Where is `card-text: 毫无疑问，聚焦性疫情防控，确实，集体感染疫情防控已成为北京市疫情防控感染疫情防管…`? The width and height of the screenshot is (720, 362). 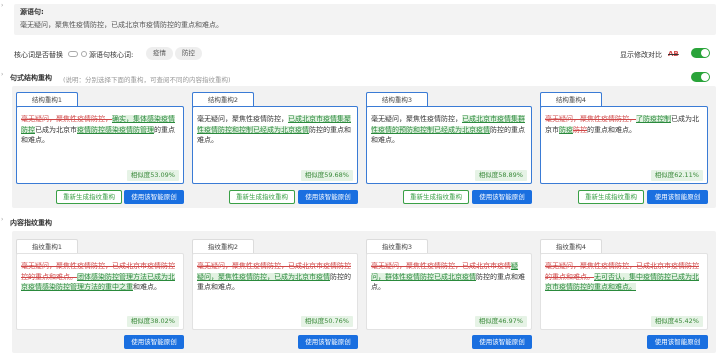 card-text: 毫无疑问，聚焦性疫情防控，确实，集体感染疫情防控已成为北京市疫情防控感染疫情防管… is located at coordinates (101, 130).